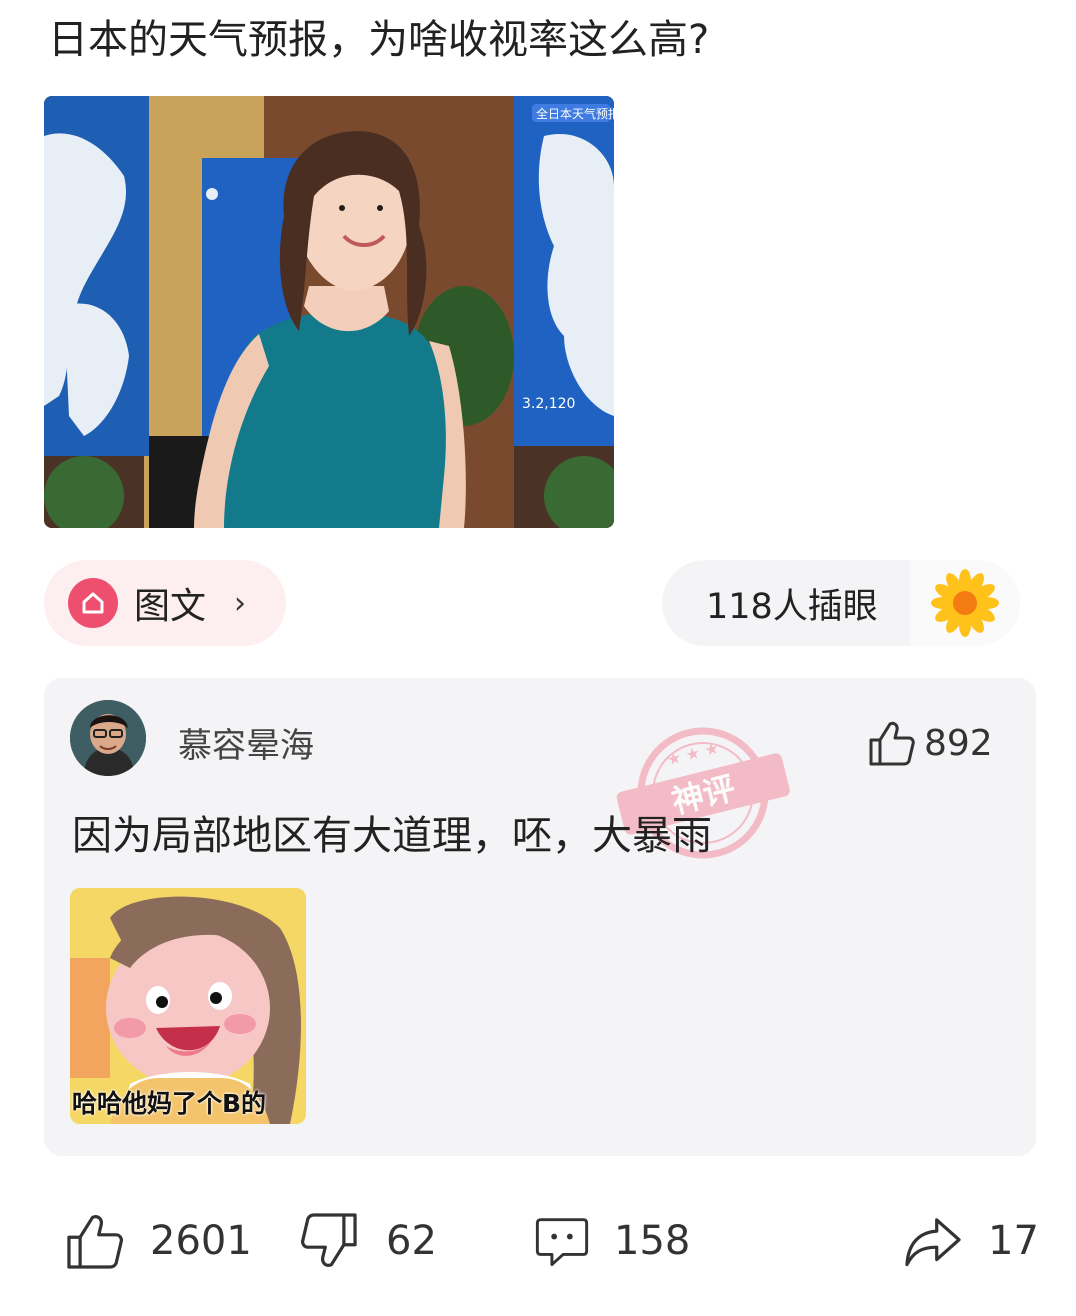 Image resolution: width=1076 pixels, height=1316 pixels. Describe the element at coordinates (108, 738) in the screenshot. I see `avatar` at that location.